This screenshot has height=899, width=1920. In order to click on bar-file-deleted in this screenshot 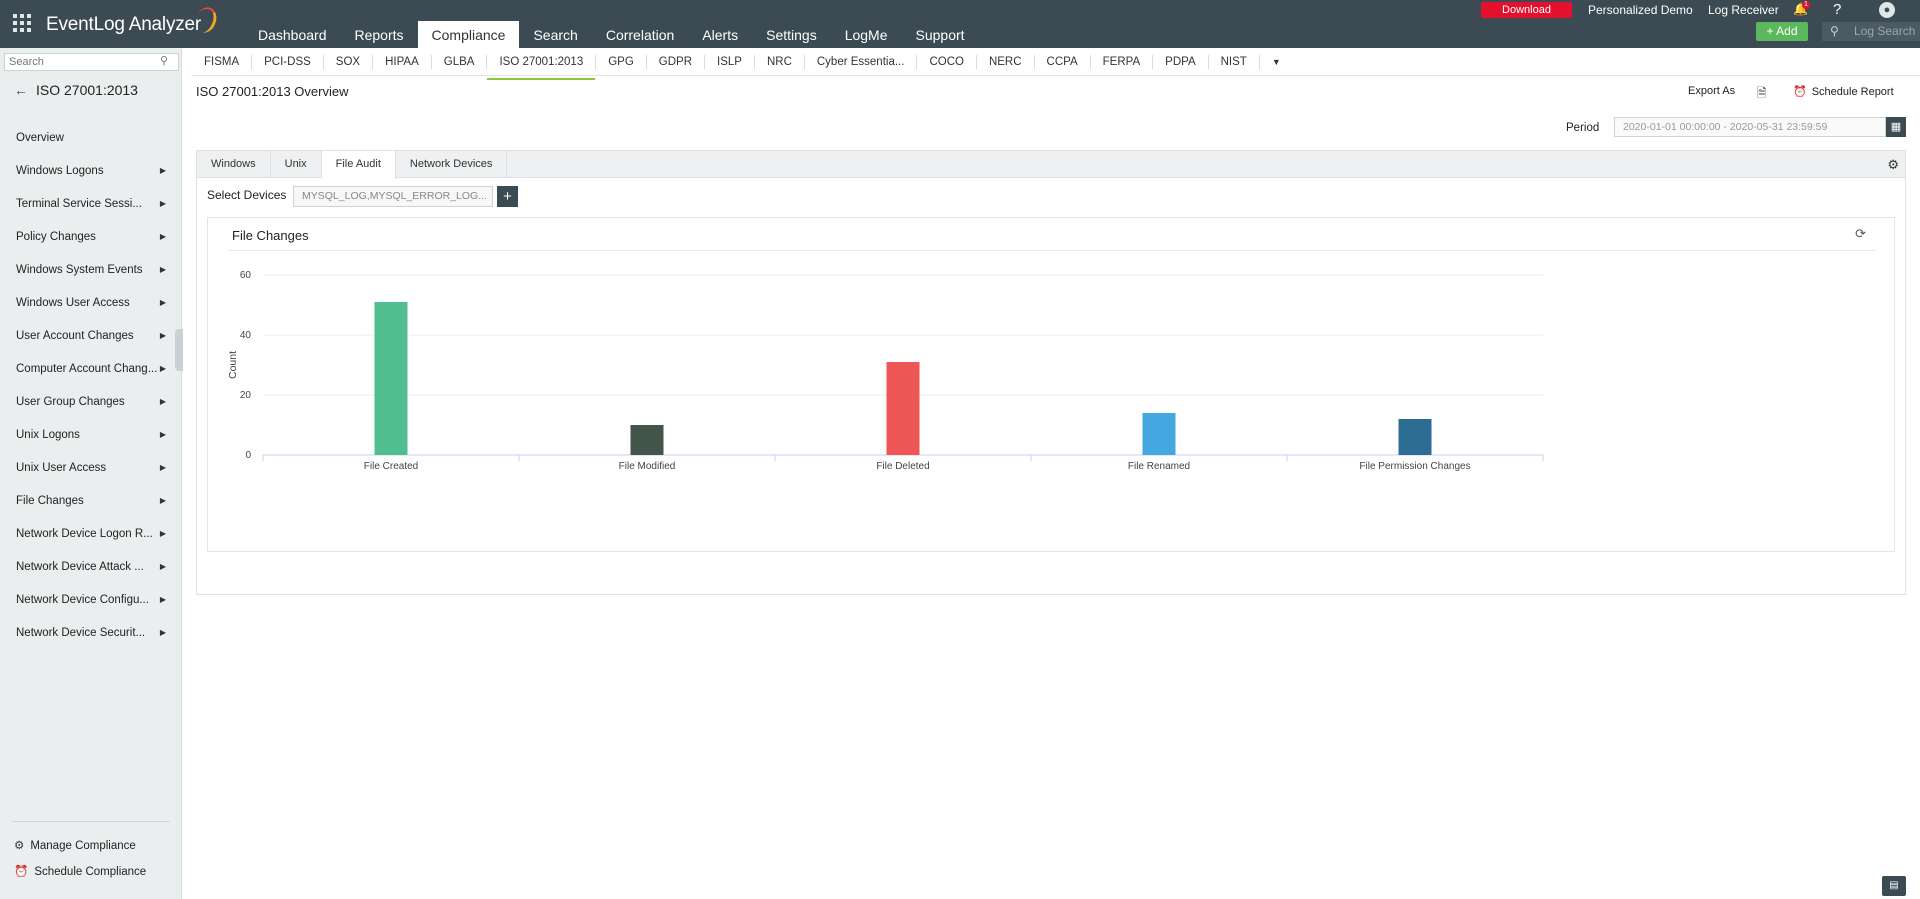, I will do `click(903, 408)`.